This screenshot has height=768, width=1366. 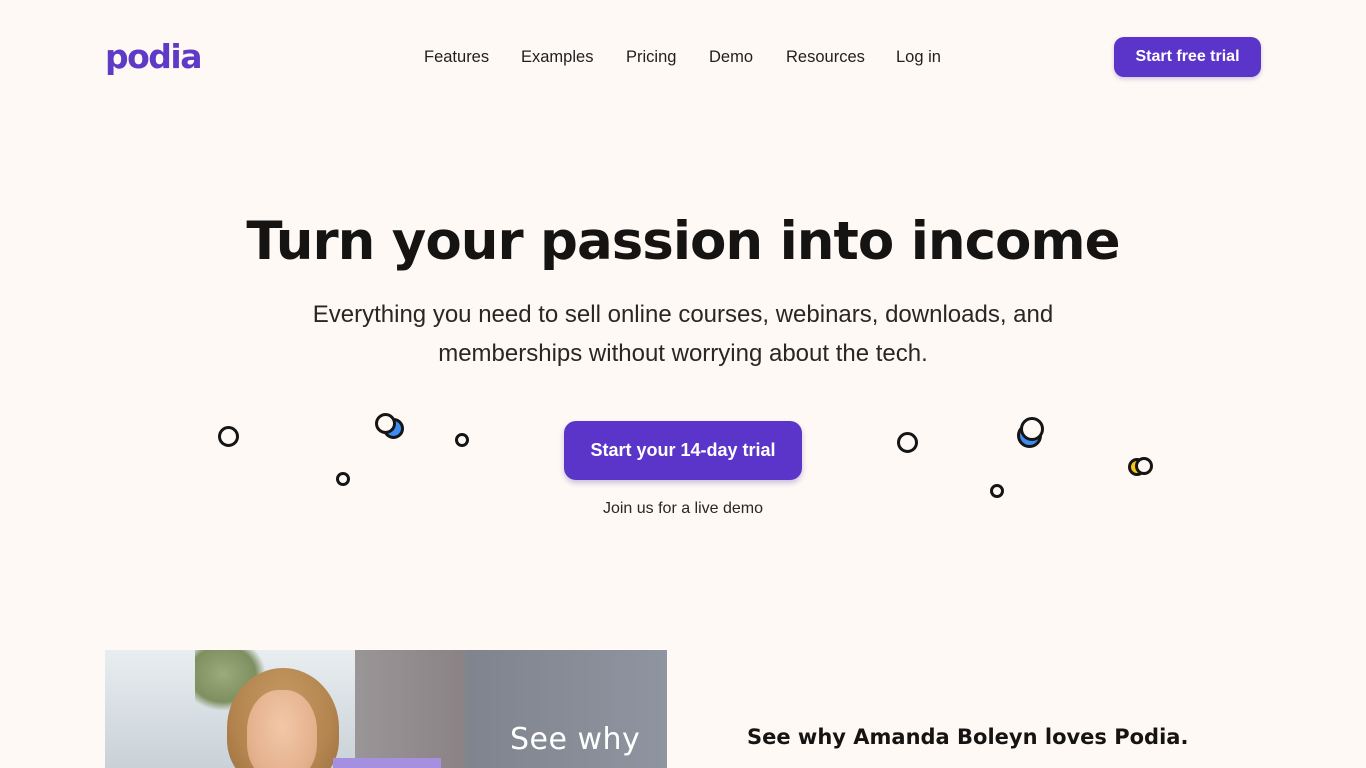 What do you see at coordinates (651, 57) in the screenshot?
I see `nav-pricing: Pricing` at bounding box center [651, 57].